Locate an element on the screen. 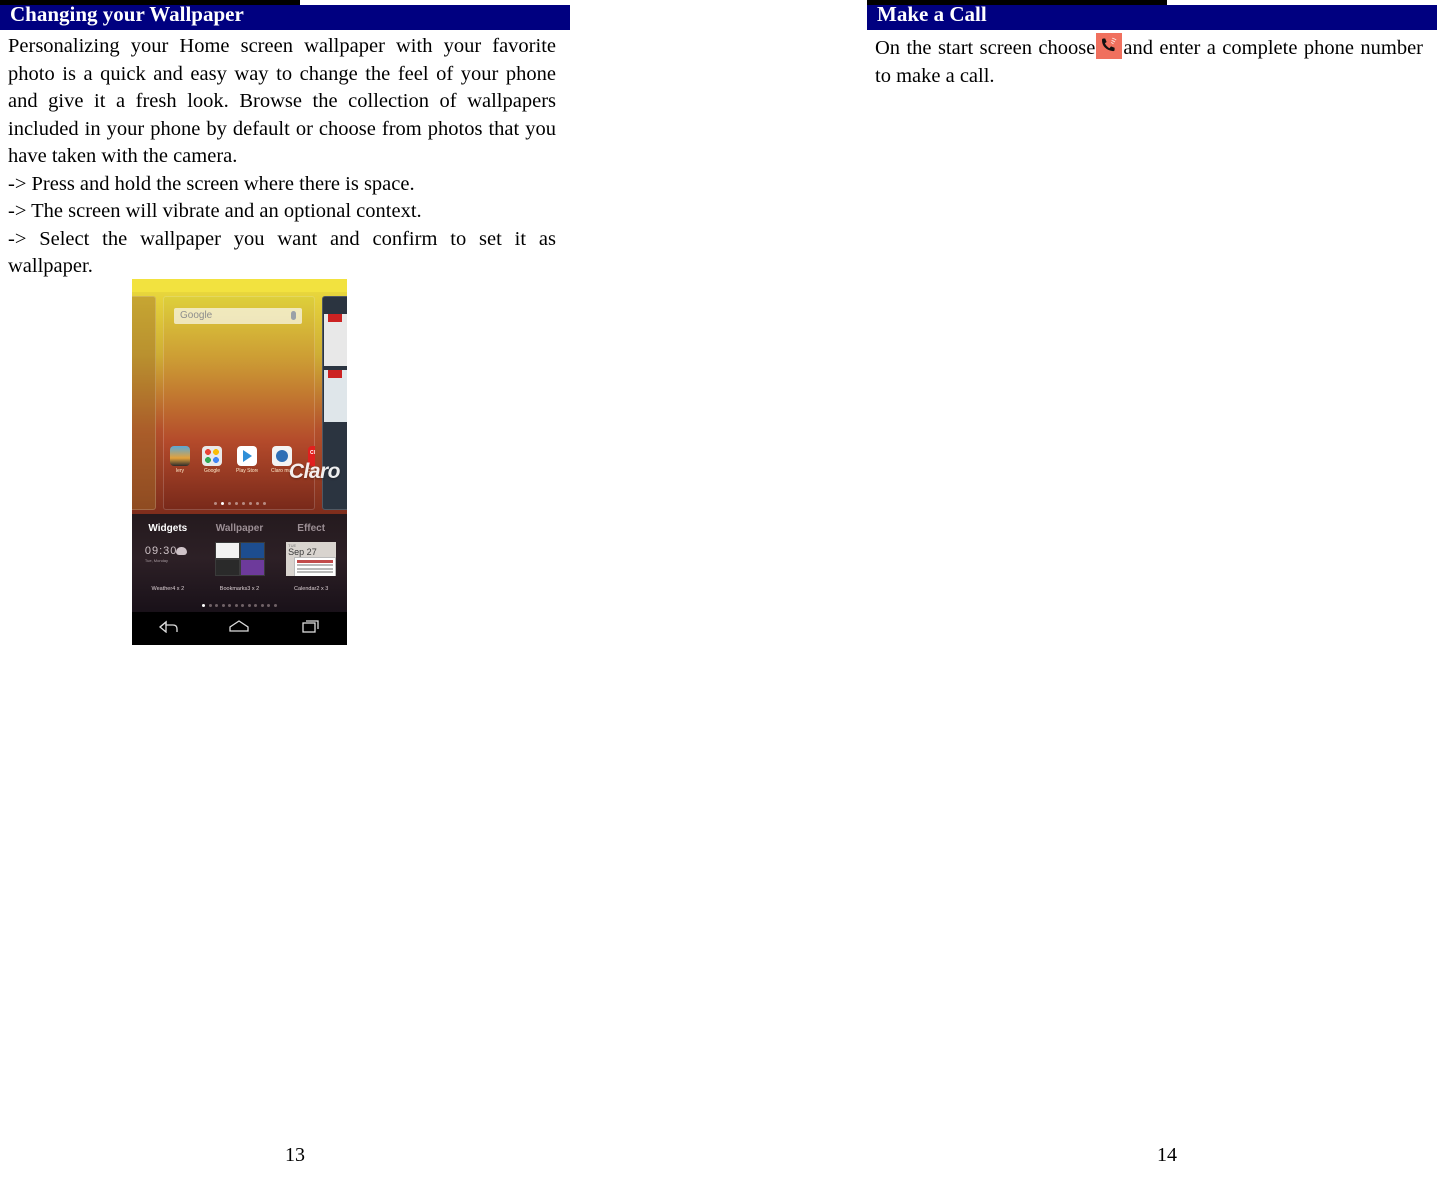  app-label-google: Google is located at coordinates (212, 471).